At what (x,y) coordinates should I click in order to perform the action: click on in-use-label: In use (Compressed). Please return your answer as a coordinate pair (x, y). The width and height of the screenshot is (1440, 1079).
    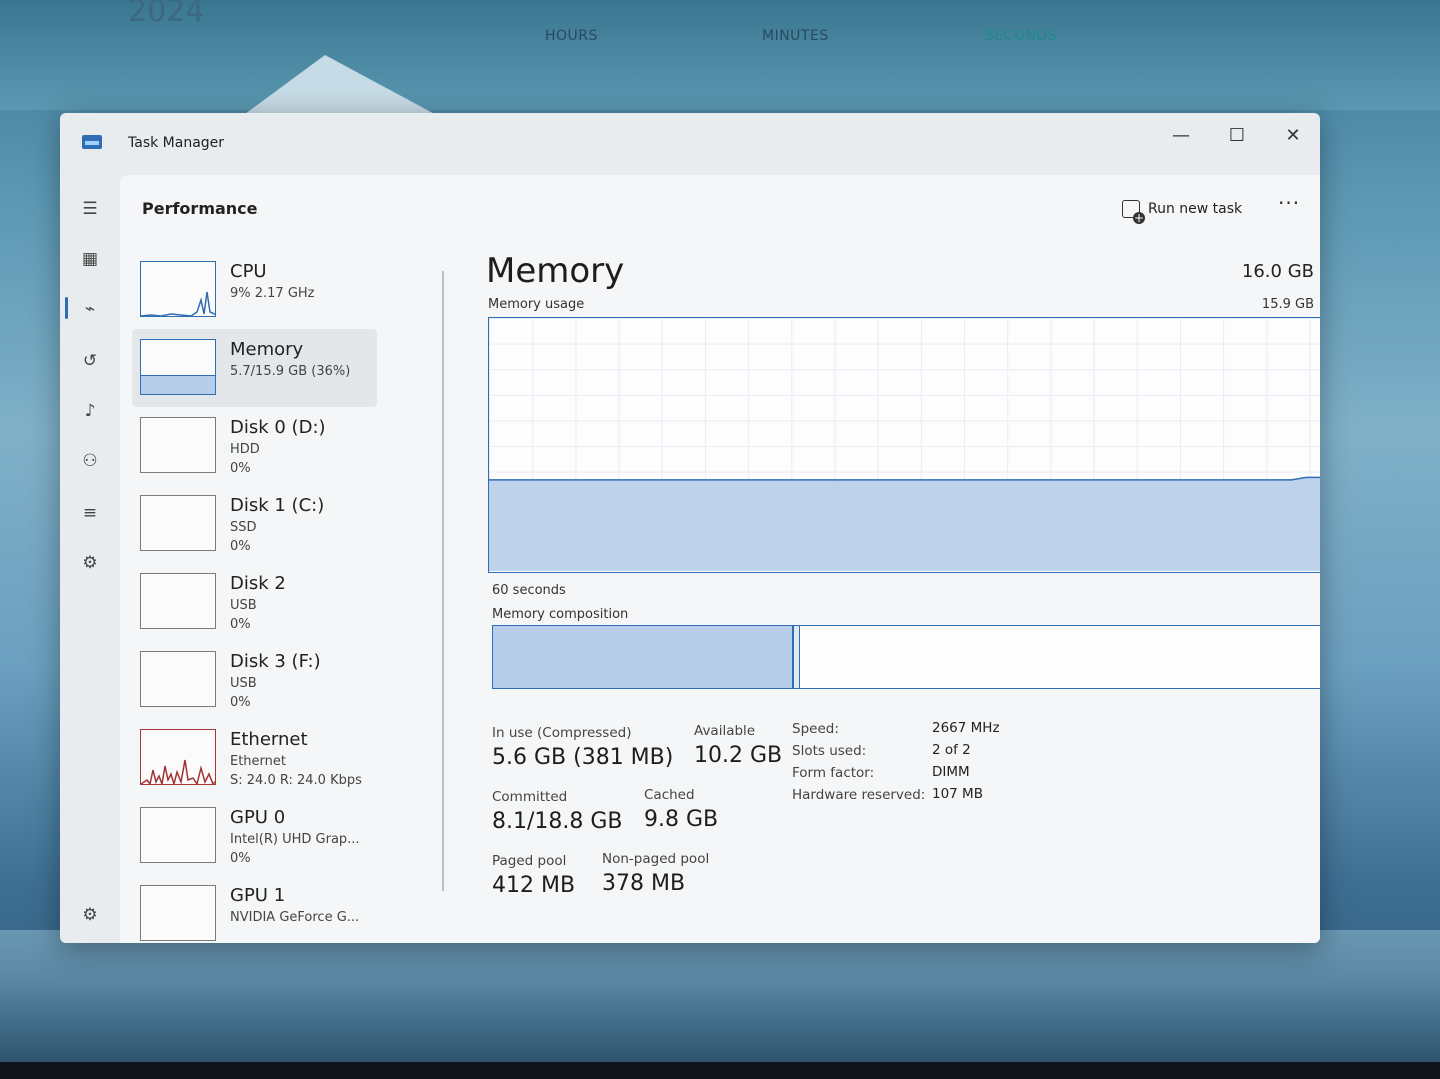
    Looking at the image, I should click on (562, 733).